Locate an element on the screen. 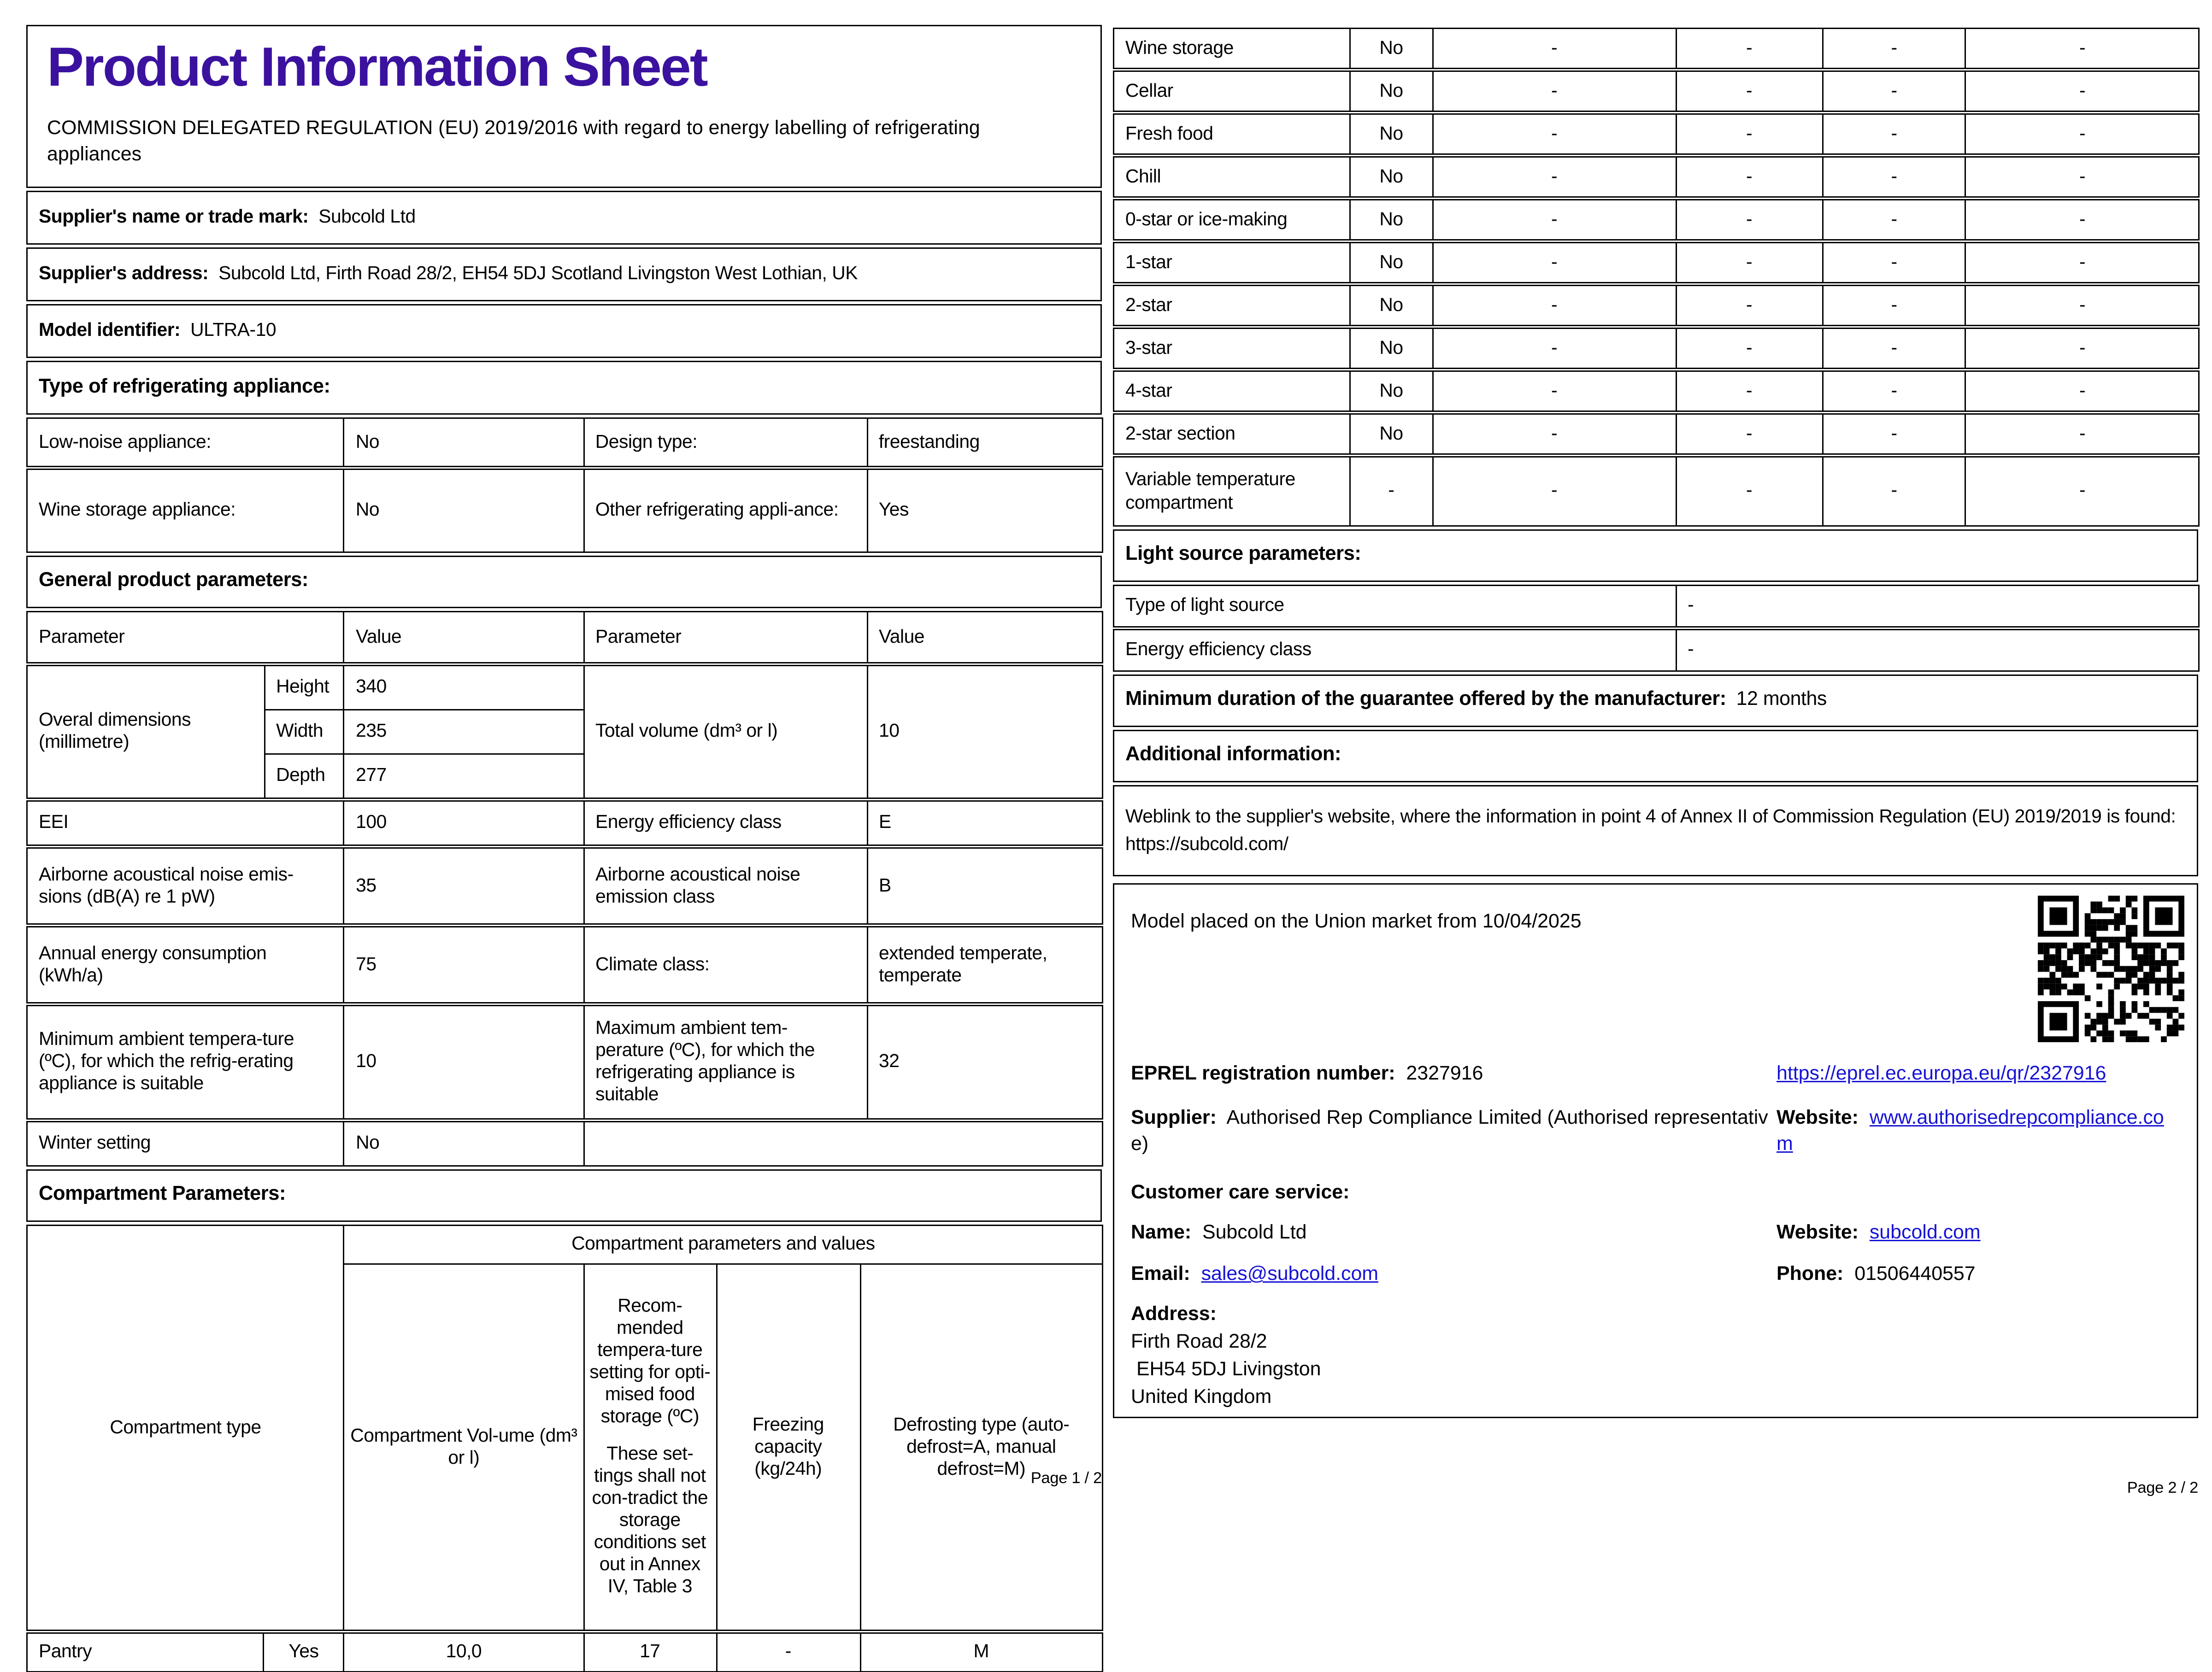 The width and height of the screenshot is (2212, 1672). low-noise-value: No is located at coordinates (463, 443).